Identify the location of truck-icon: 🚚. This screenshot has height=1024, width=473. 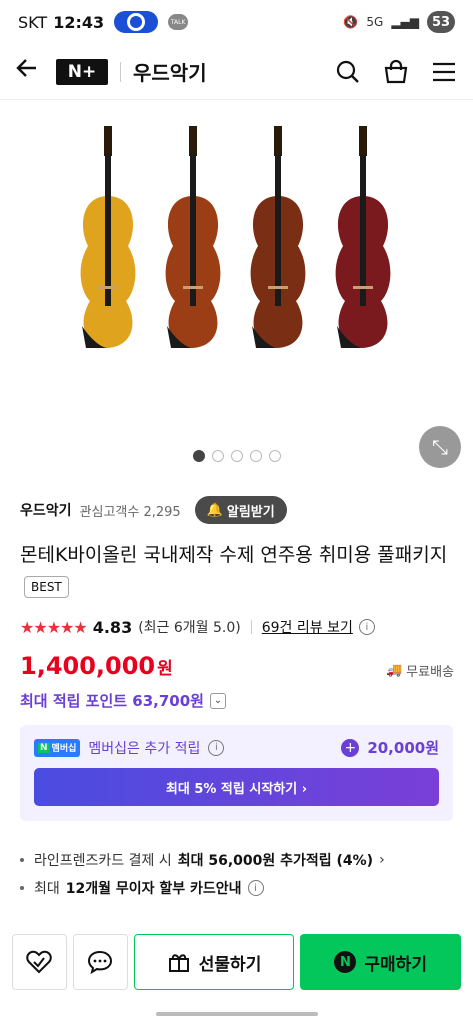
(394, 670).